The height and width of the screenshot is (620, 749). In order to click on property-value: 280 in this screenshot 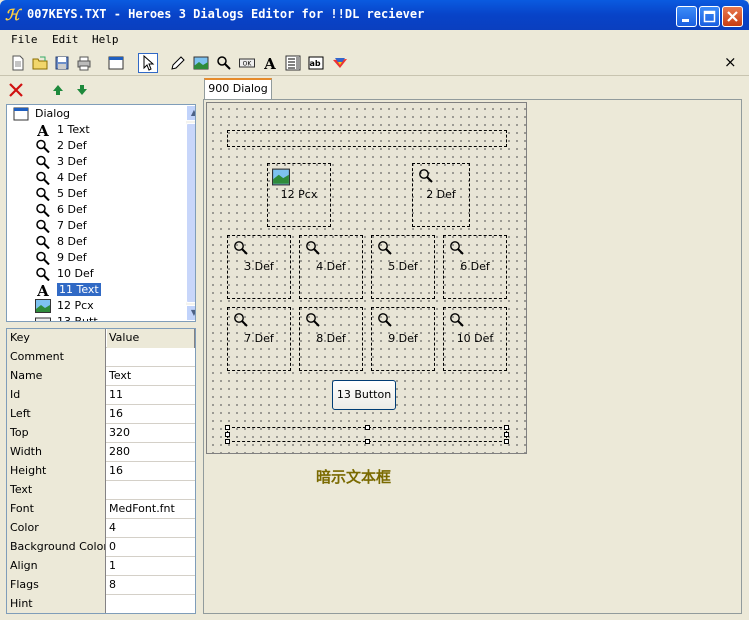, I will do `click(151, 452)`.